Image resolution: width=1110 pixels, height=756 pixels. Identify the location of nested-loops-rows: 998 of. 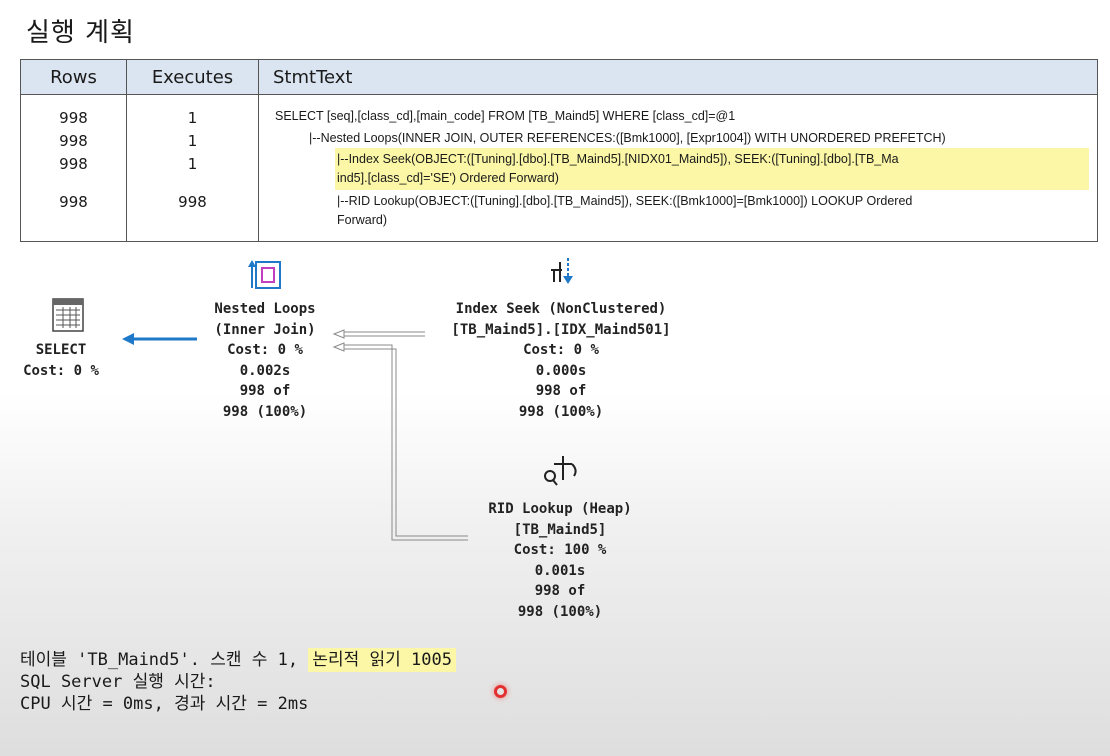
(265, 391).